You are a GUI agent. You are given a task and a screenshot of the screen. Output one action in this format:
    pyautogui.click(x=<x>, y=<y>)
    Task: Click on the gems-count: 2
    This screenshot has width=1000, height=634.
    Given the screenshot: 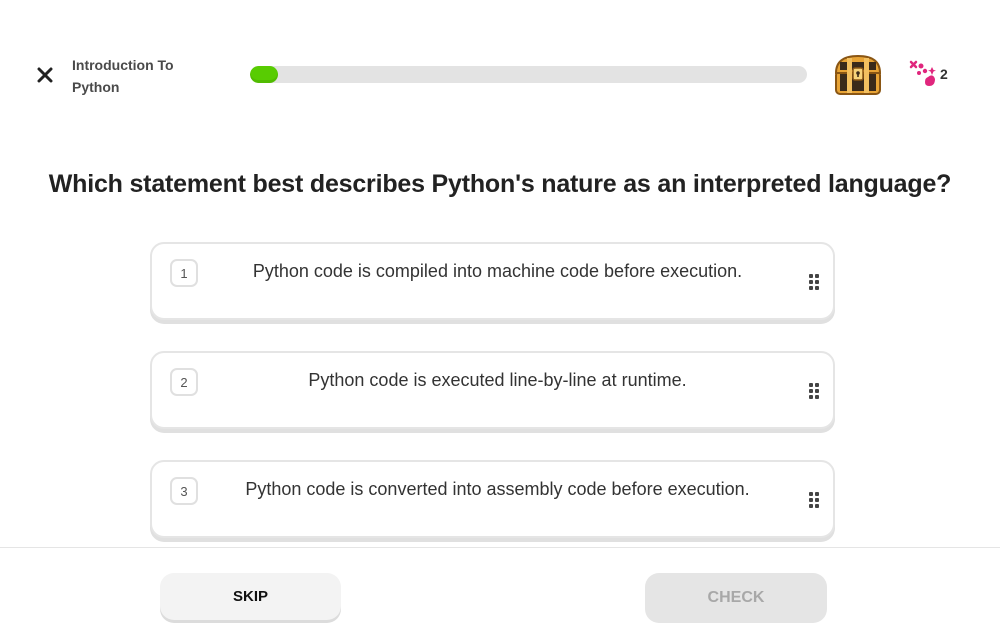 What is the action you would take?
    pyautogui.click(x=944, y=74)
    